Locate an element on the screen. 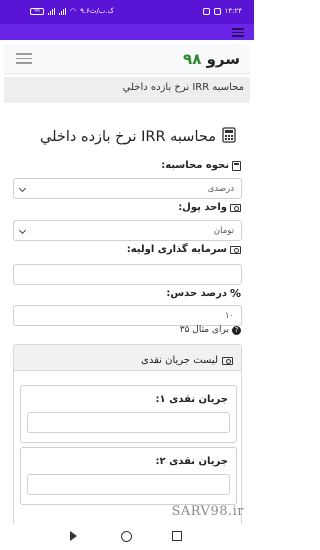 The width and height of the screenshot is (320, 550). navbar-toggler-icon is located at coordinates (24, 60).